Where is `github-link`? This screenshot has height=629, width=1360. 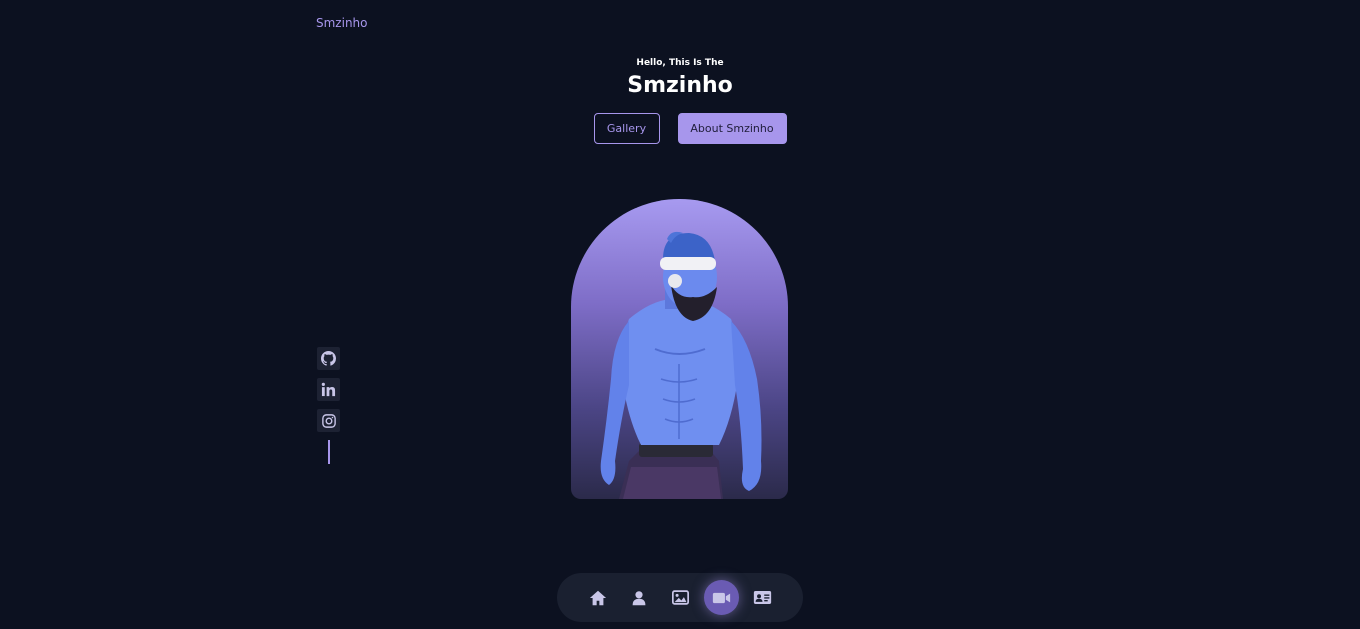
github-link is located at coordinates (328, 358).